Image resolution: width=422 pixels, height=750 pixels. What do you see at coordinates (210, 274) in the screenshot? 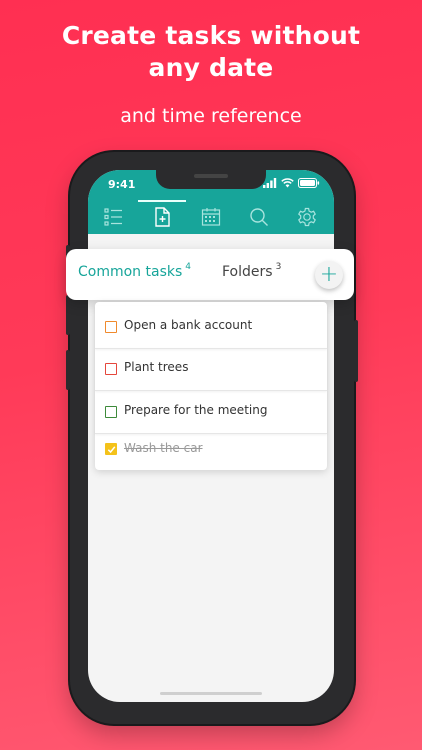
I see `tabs-card: Common tasks 4 Folders 3 +` at bounding box center [210, 274].